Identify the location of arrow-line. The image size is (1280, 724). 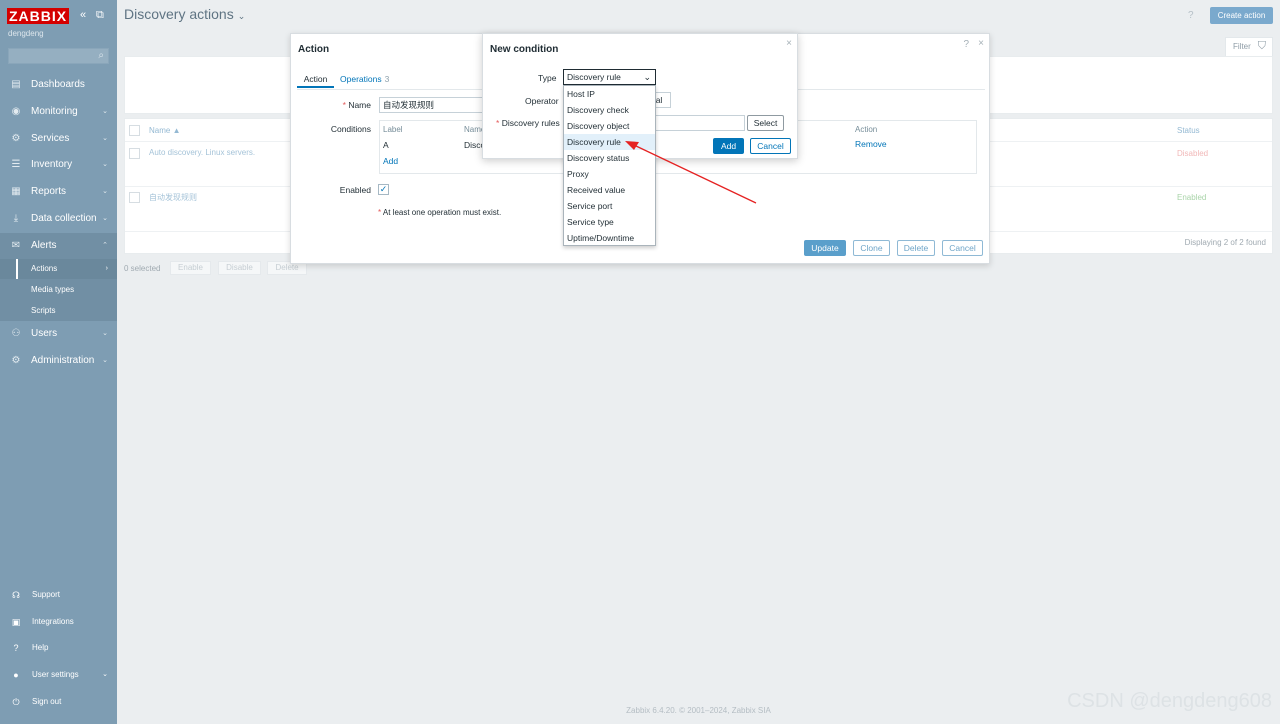
(695, 174).